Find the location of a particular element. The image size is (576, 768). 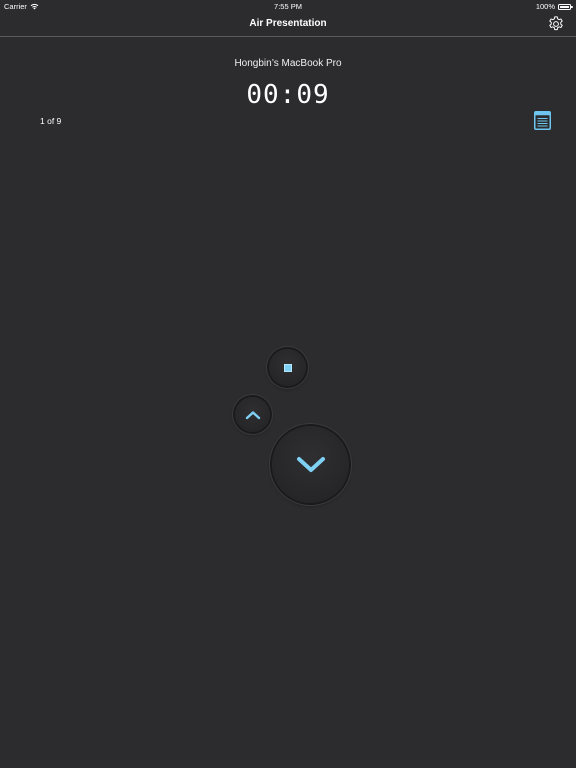

chevron-down-icon is located at coordinates (310, 464).